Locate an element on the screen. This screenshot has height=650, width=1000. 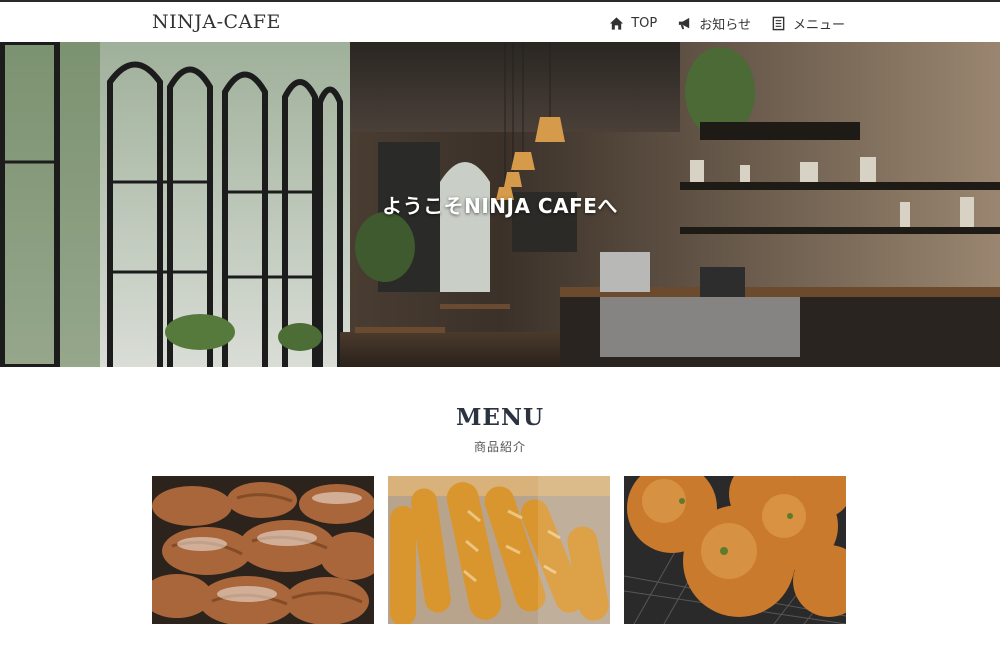
nav-item-label: TOP is located at coordinates (644, 23).